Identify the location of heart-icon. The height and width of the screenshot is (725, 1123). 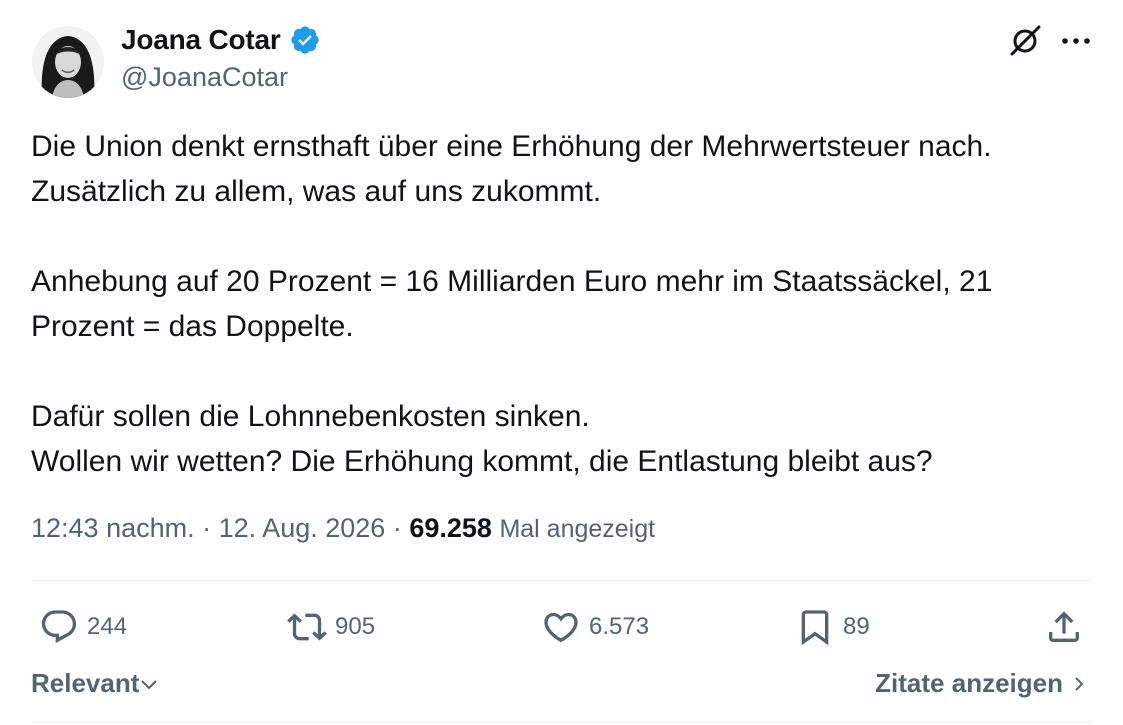
(561, 627).